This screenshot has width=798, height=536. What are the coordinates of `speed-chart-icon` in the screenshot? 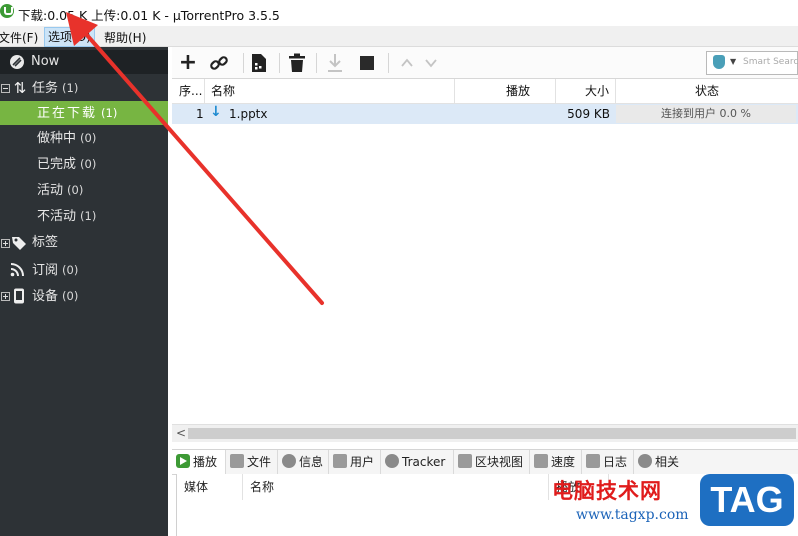 It's located at (541, 461).